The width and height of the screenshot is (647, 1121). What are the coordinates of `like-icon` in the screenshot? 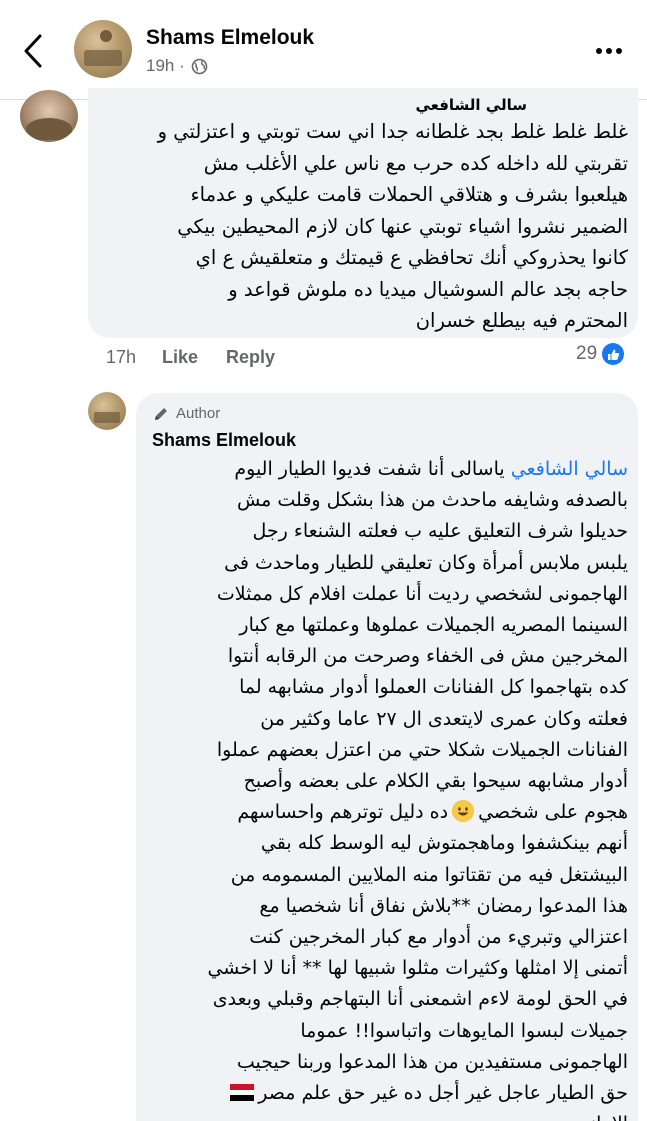 It's located at (613, 354).